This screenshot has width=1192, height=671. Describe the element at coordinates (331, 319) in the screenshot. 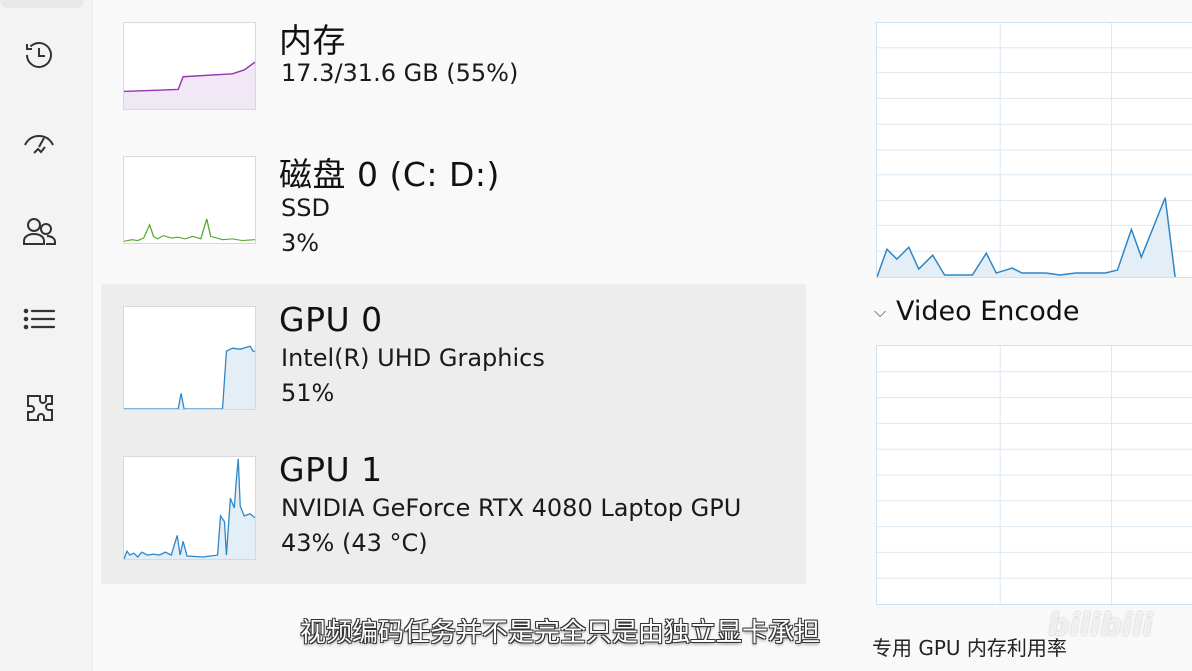

I see `gpu0-title: GPU 0` at that location.